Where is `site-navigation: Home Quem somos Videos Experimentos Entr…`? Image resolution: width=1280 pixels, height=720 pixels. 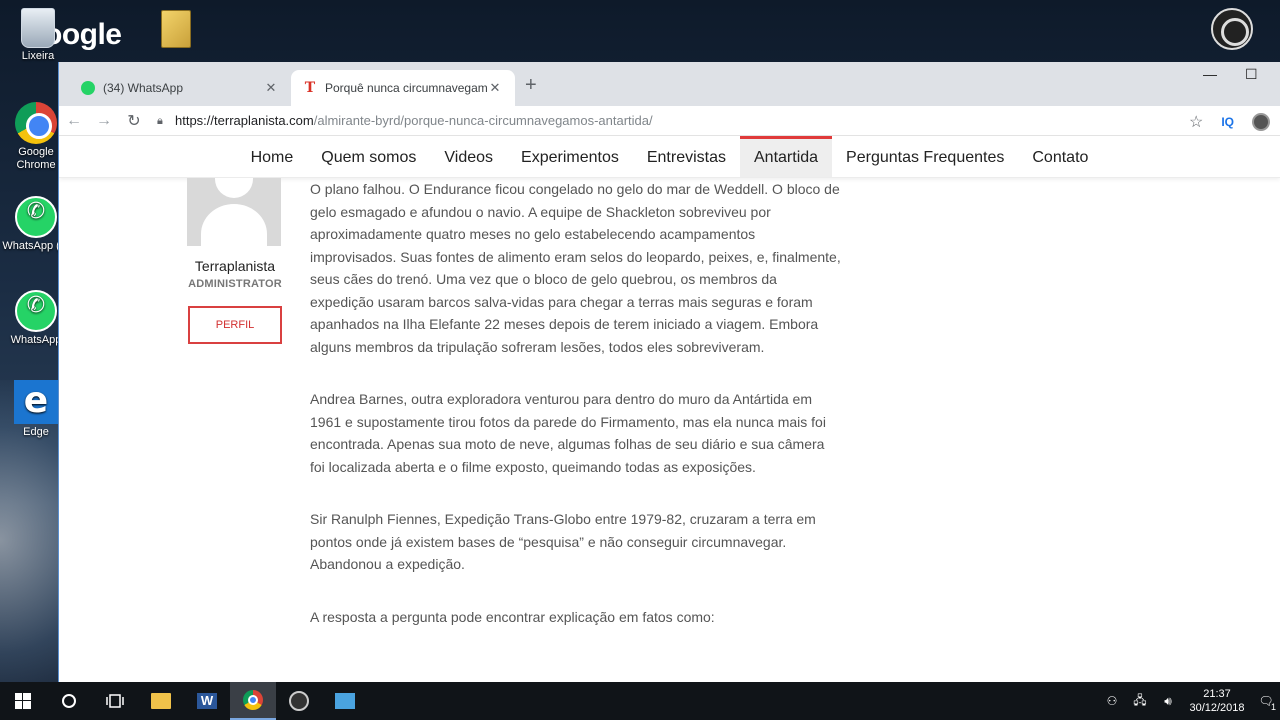 site-navigation: Home Quem somos Videos Experimentos Entr… is located at coordinates (669, 157).